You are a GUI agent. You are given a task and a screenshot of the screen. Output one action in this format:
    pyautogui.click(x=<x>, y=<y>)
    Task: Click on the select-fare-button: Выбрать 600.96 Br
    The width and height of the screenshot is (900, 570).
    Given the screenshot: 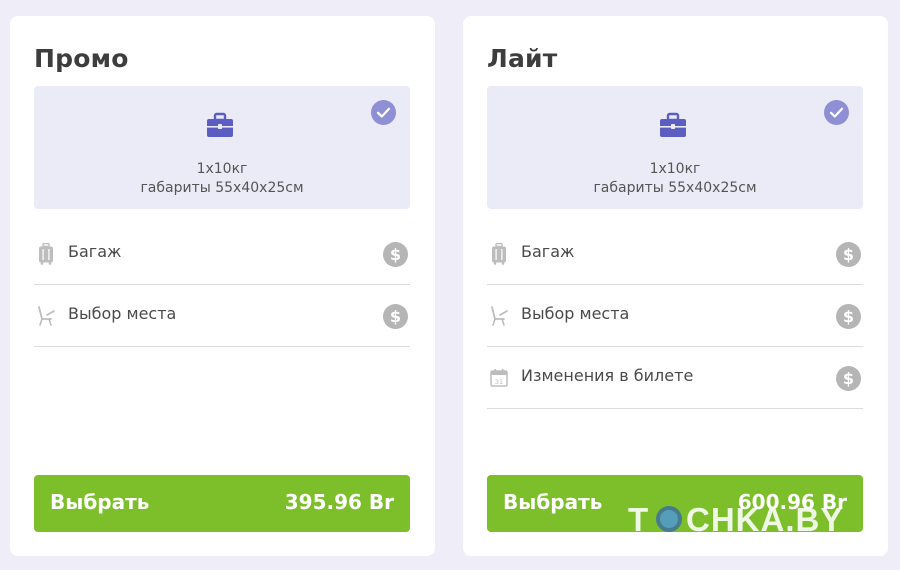 What is the action you would take?
    pyautogui.click(x=675, y=503)
    